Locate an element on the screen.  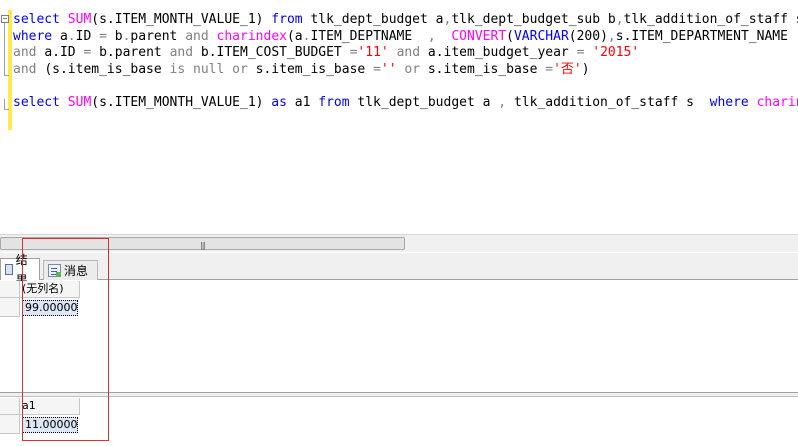
code-token: '2015' is located at coordinates (616, 53).